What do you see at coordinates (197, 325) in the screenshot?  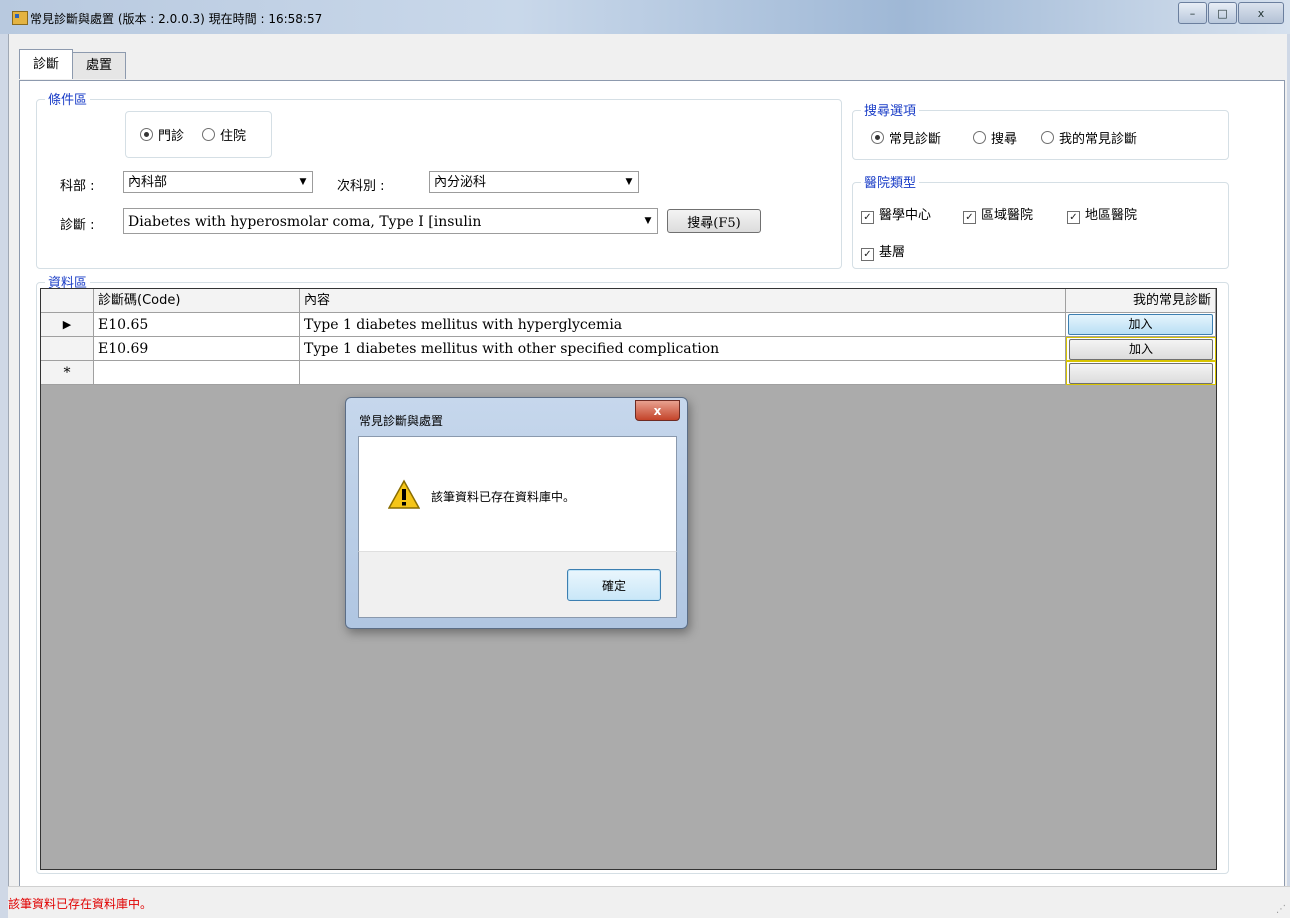 I see `cell-code: E10.65` at bounding box center [197, 325].